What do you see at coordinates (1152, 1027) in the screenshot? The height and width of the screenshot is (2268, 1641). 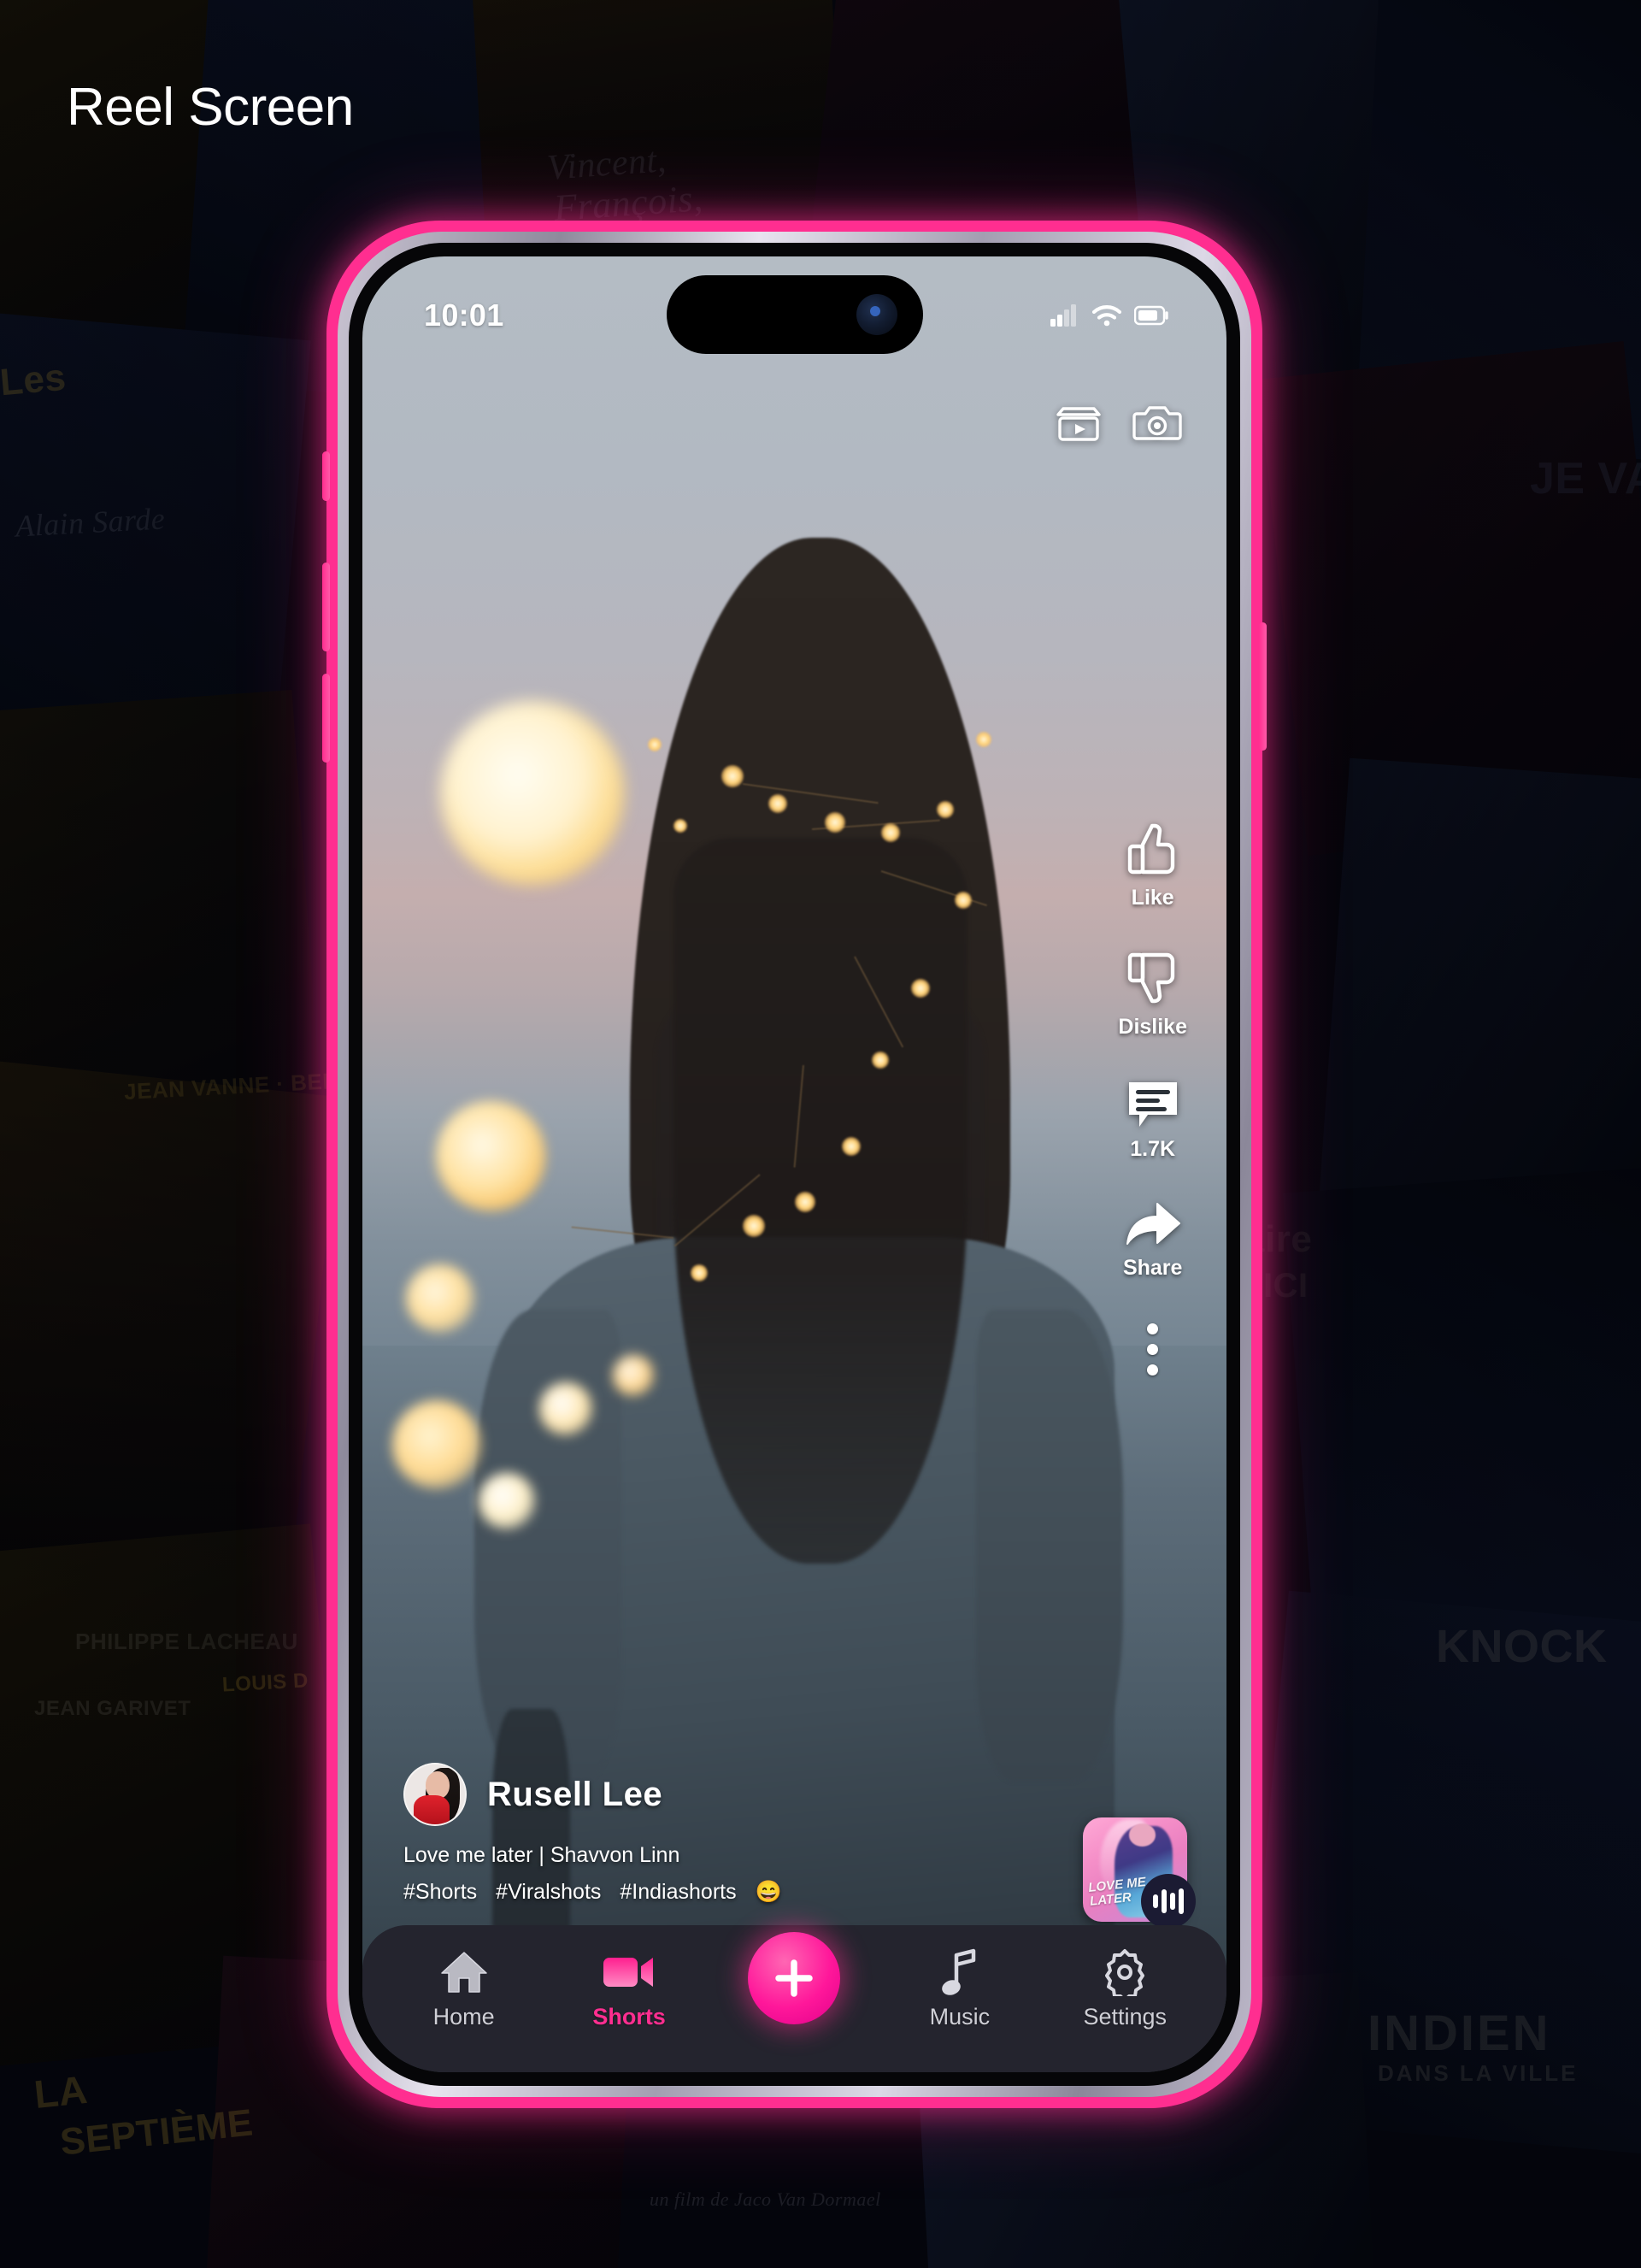 I see `dislike-label: Dislike` at bounding box center [1152, 1027].